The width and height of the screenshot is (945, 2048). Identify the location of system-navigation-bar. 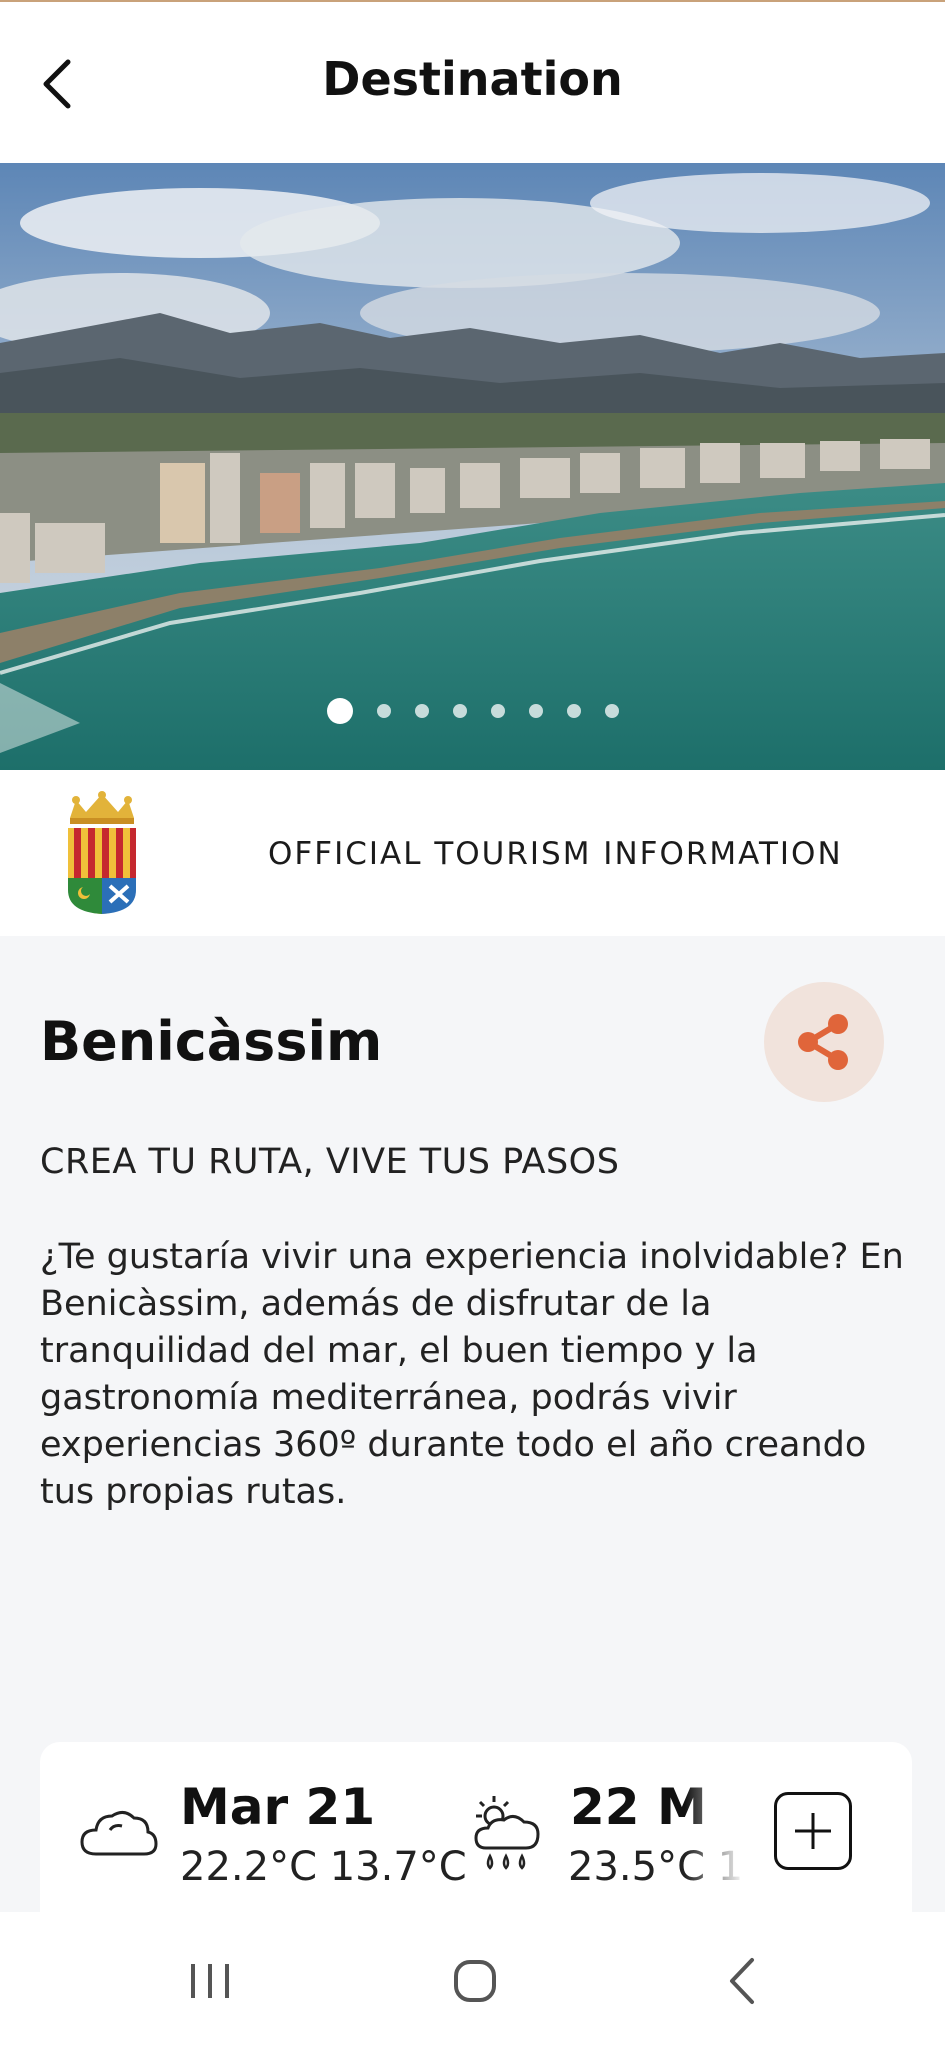
(472, 1980).